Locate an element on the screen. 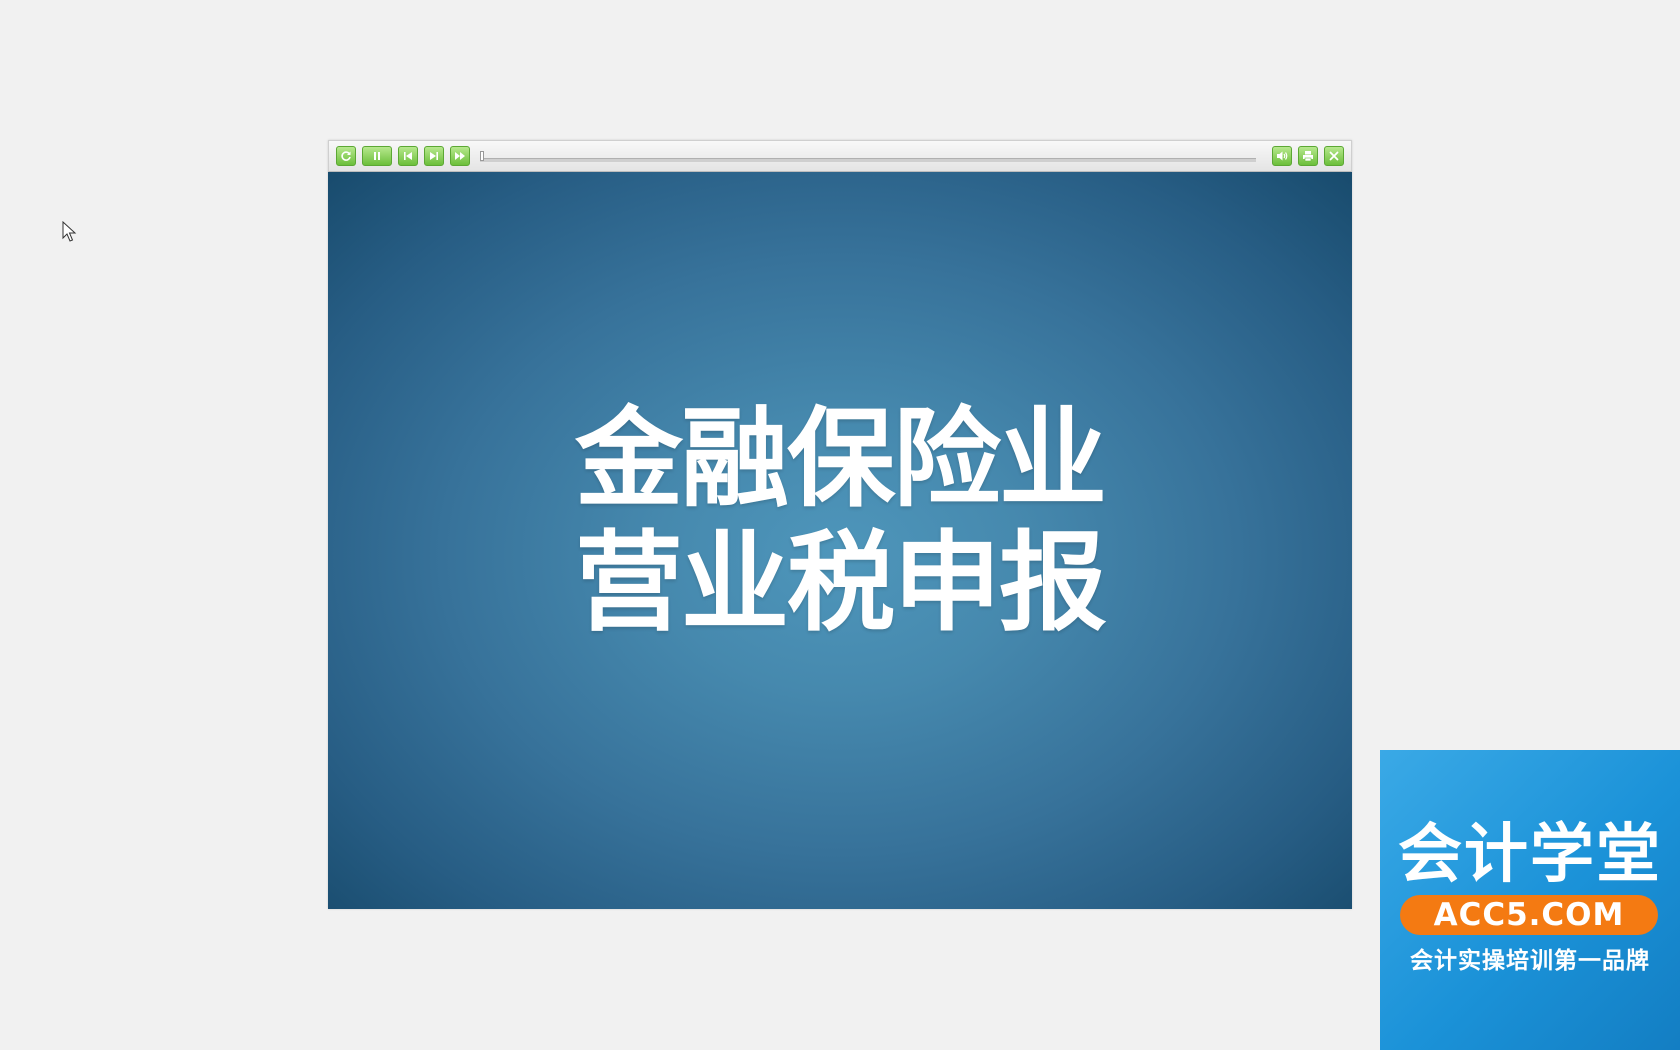 The height and width of the screenshot is (1050, 1680). slide-title-line-1: 金融保险业 is located at coordinates (840, 459).